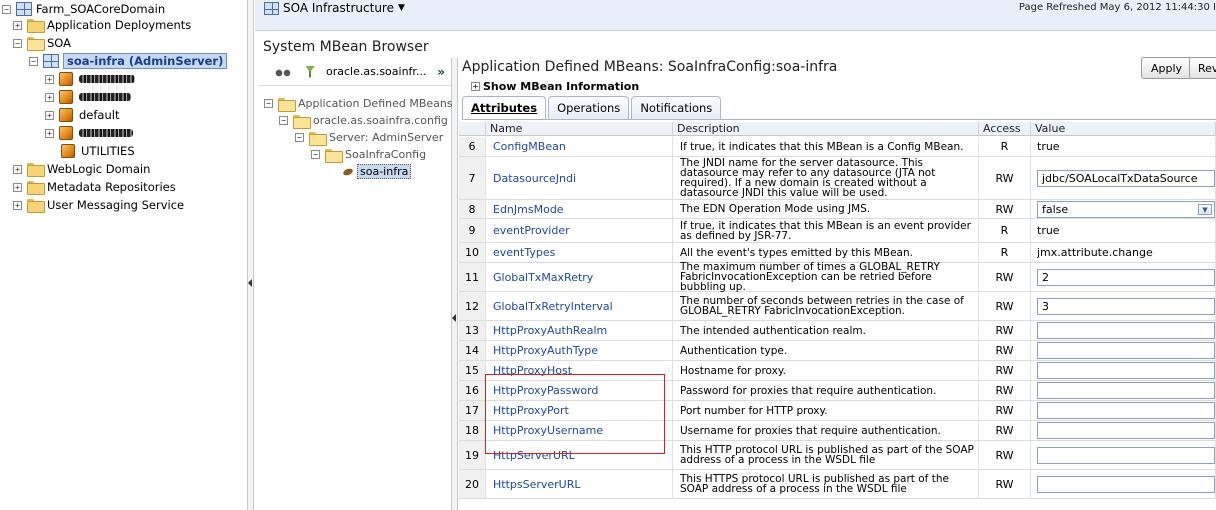  What do you see at coordinates (369, 137) in the screenshot?
I see `mbean-node-server: − Server: AdminServer` at bounding box center [369, 137].